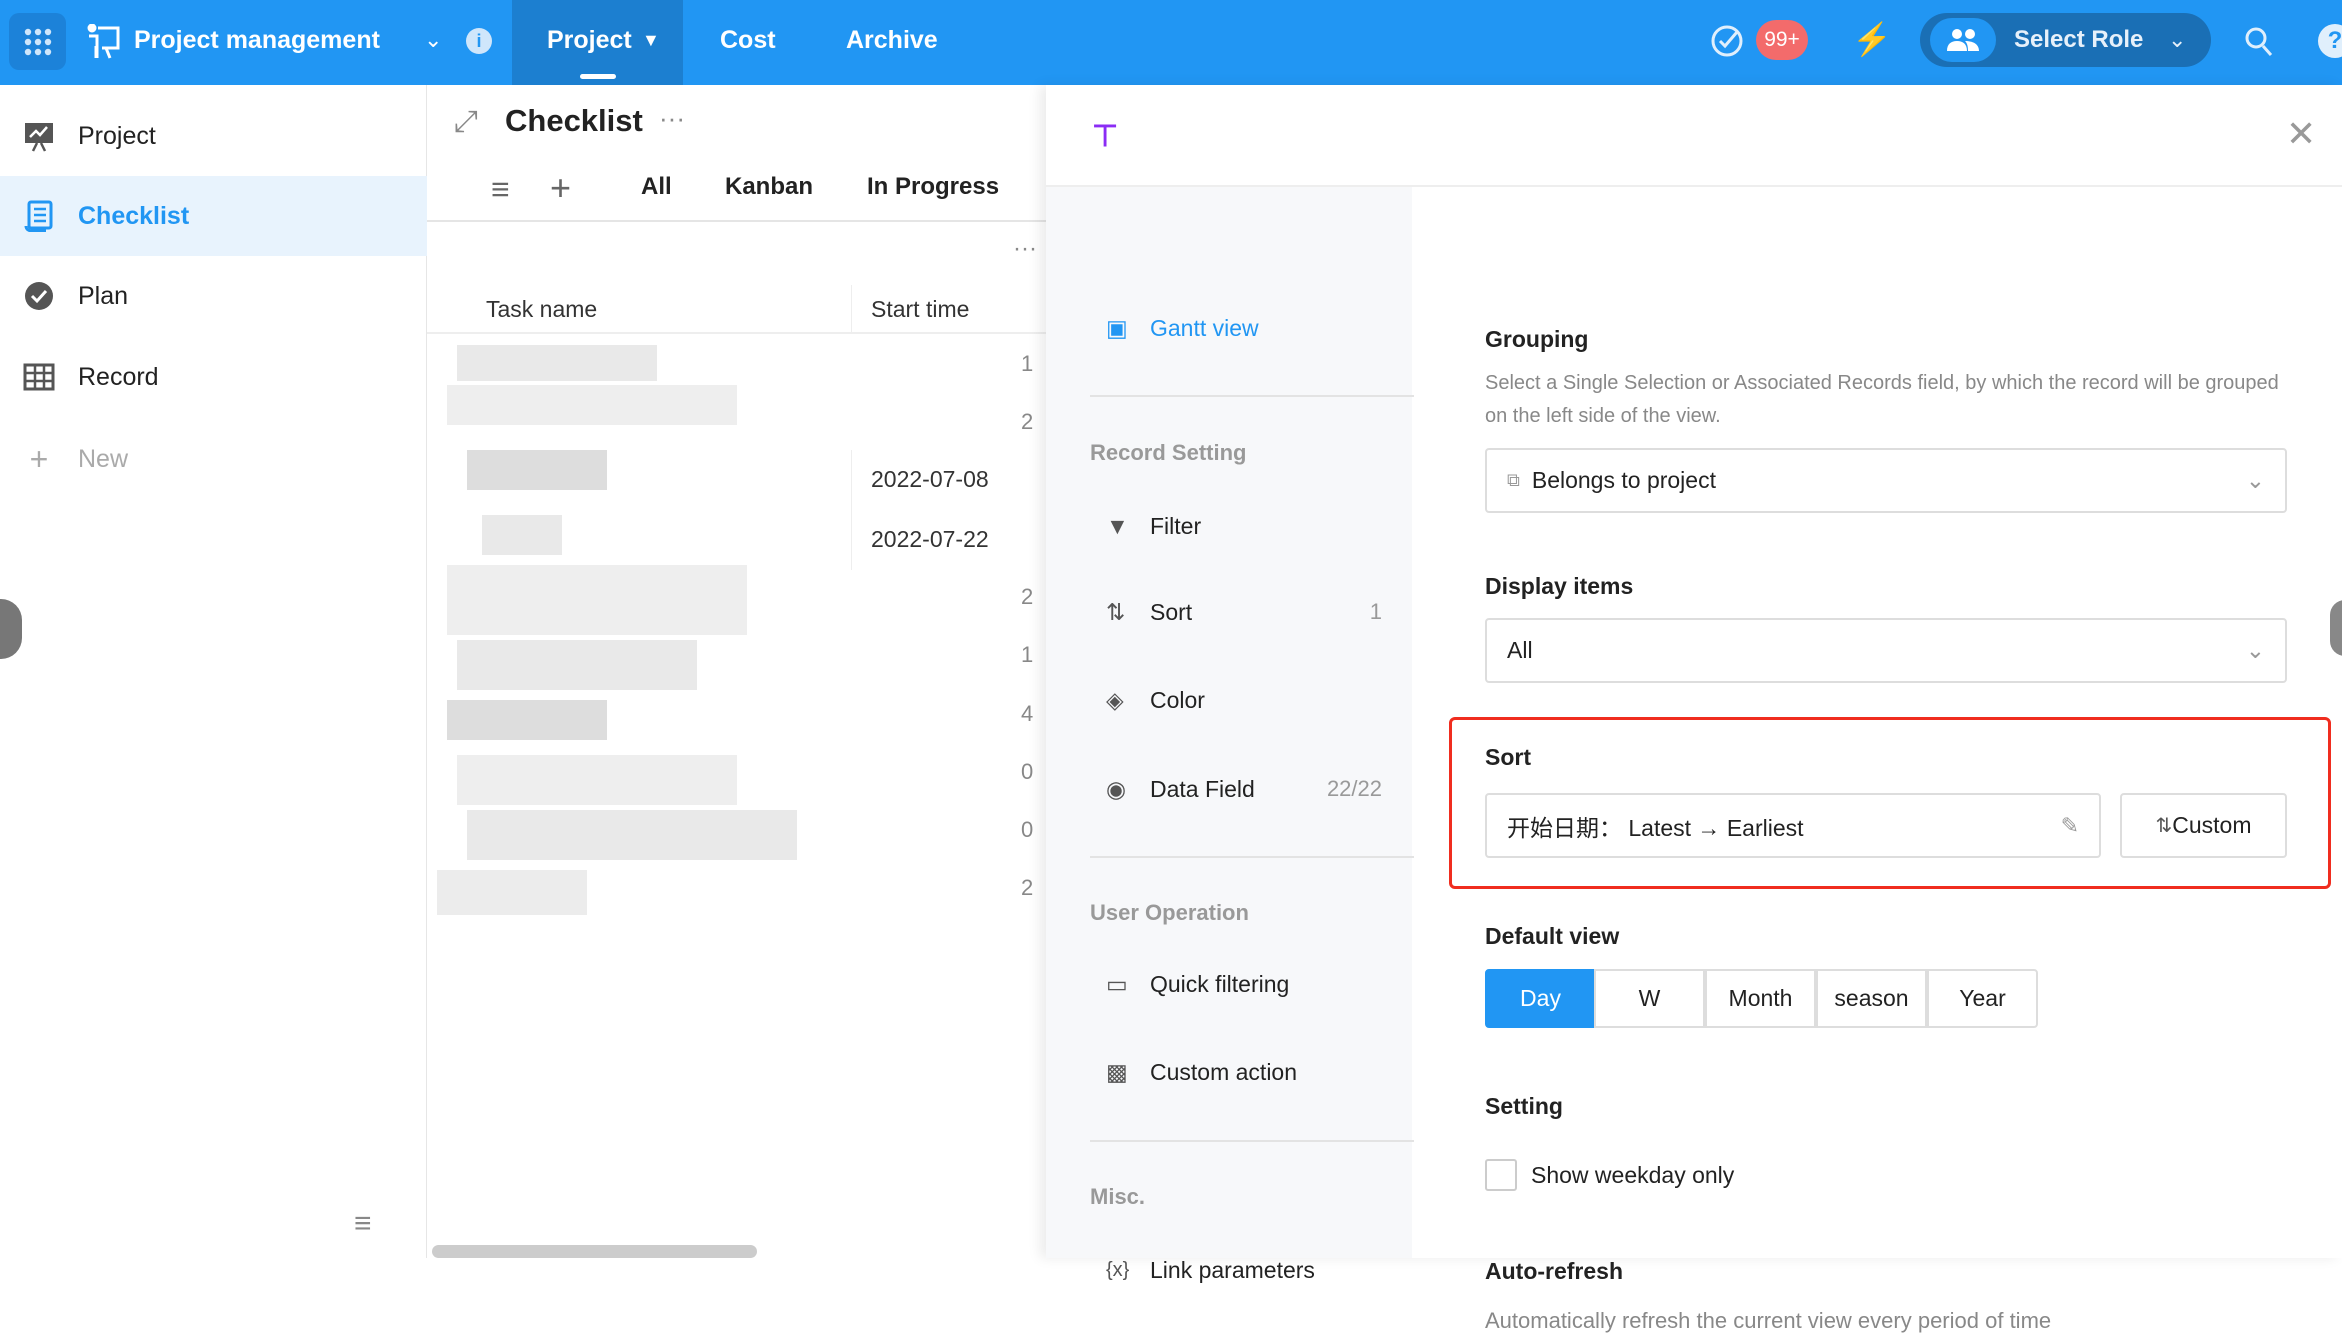 This screenshot has height=1337, width=2342. What do you see at coordinates (656, 187) in the screenshot?
I see `view-tab-all: All` at bounding box center [656, 187].